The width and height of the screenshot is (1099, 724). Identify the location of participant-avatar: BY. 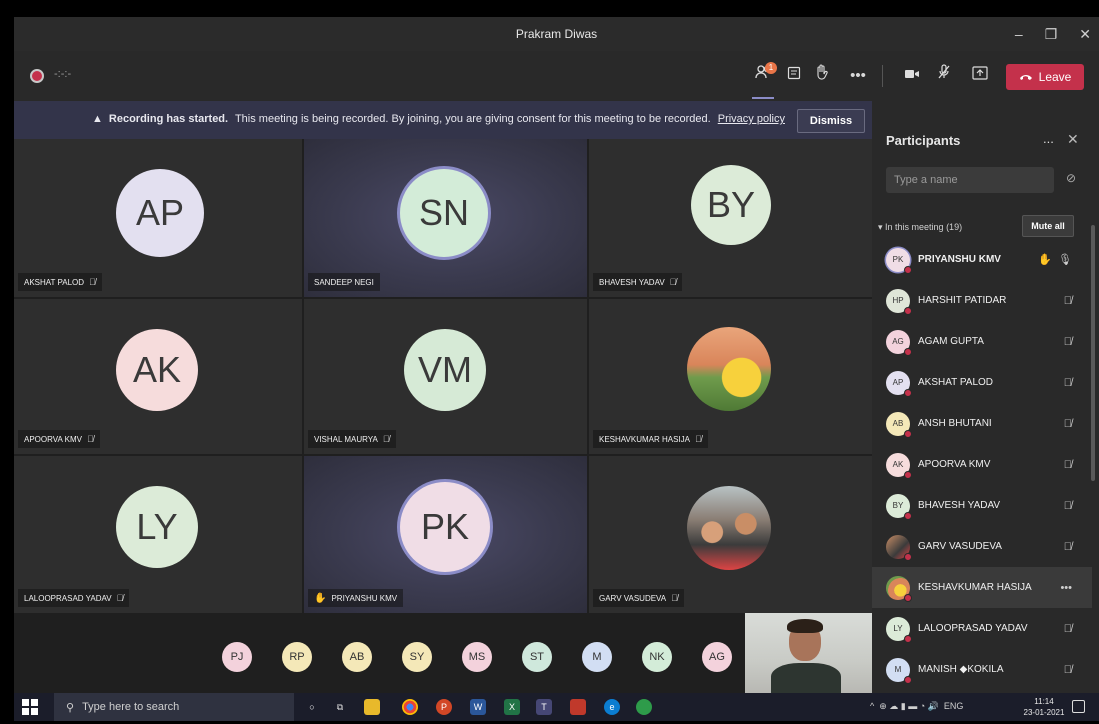
(899, 506).